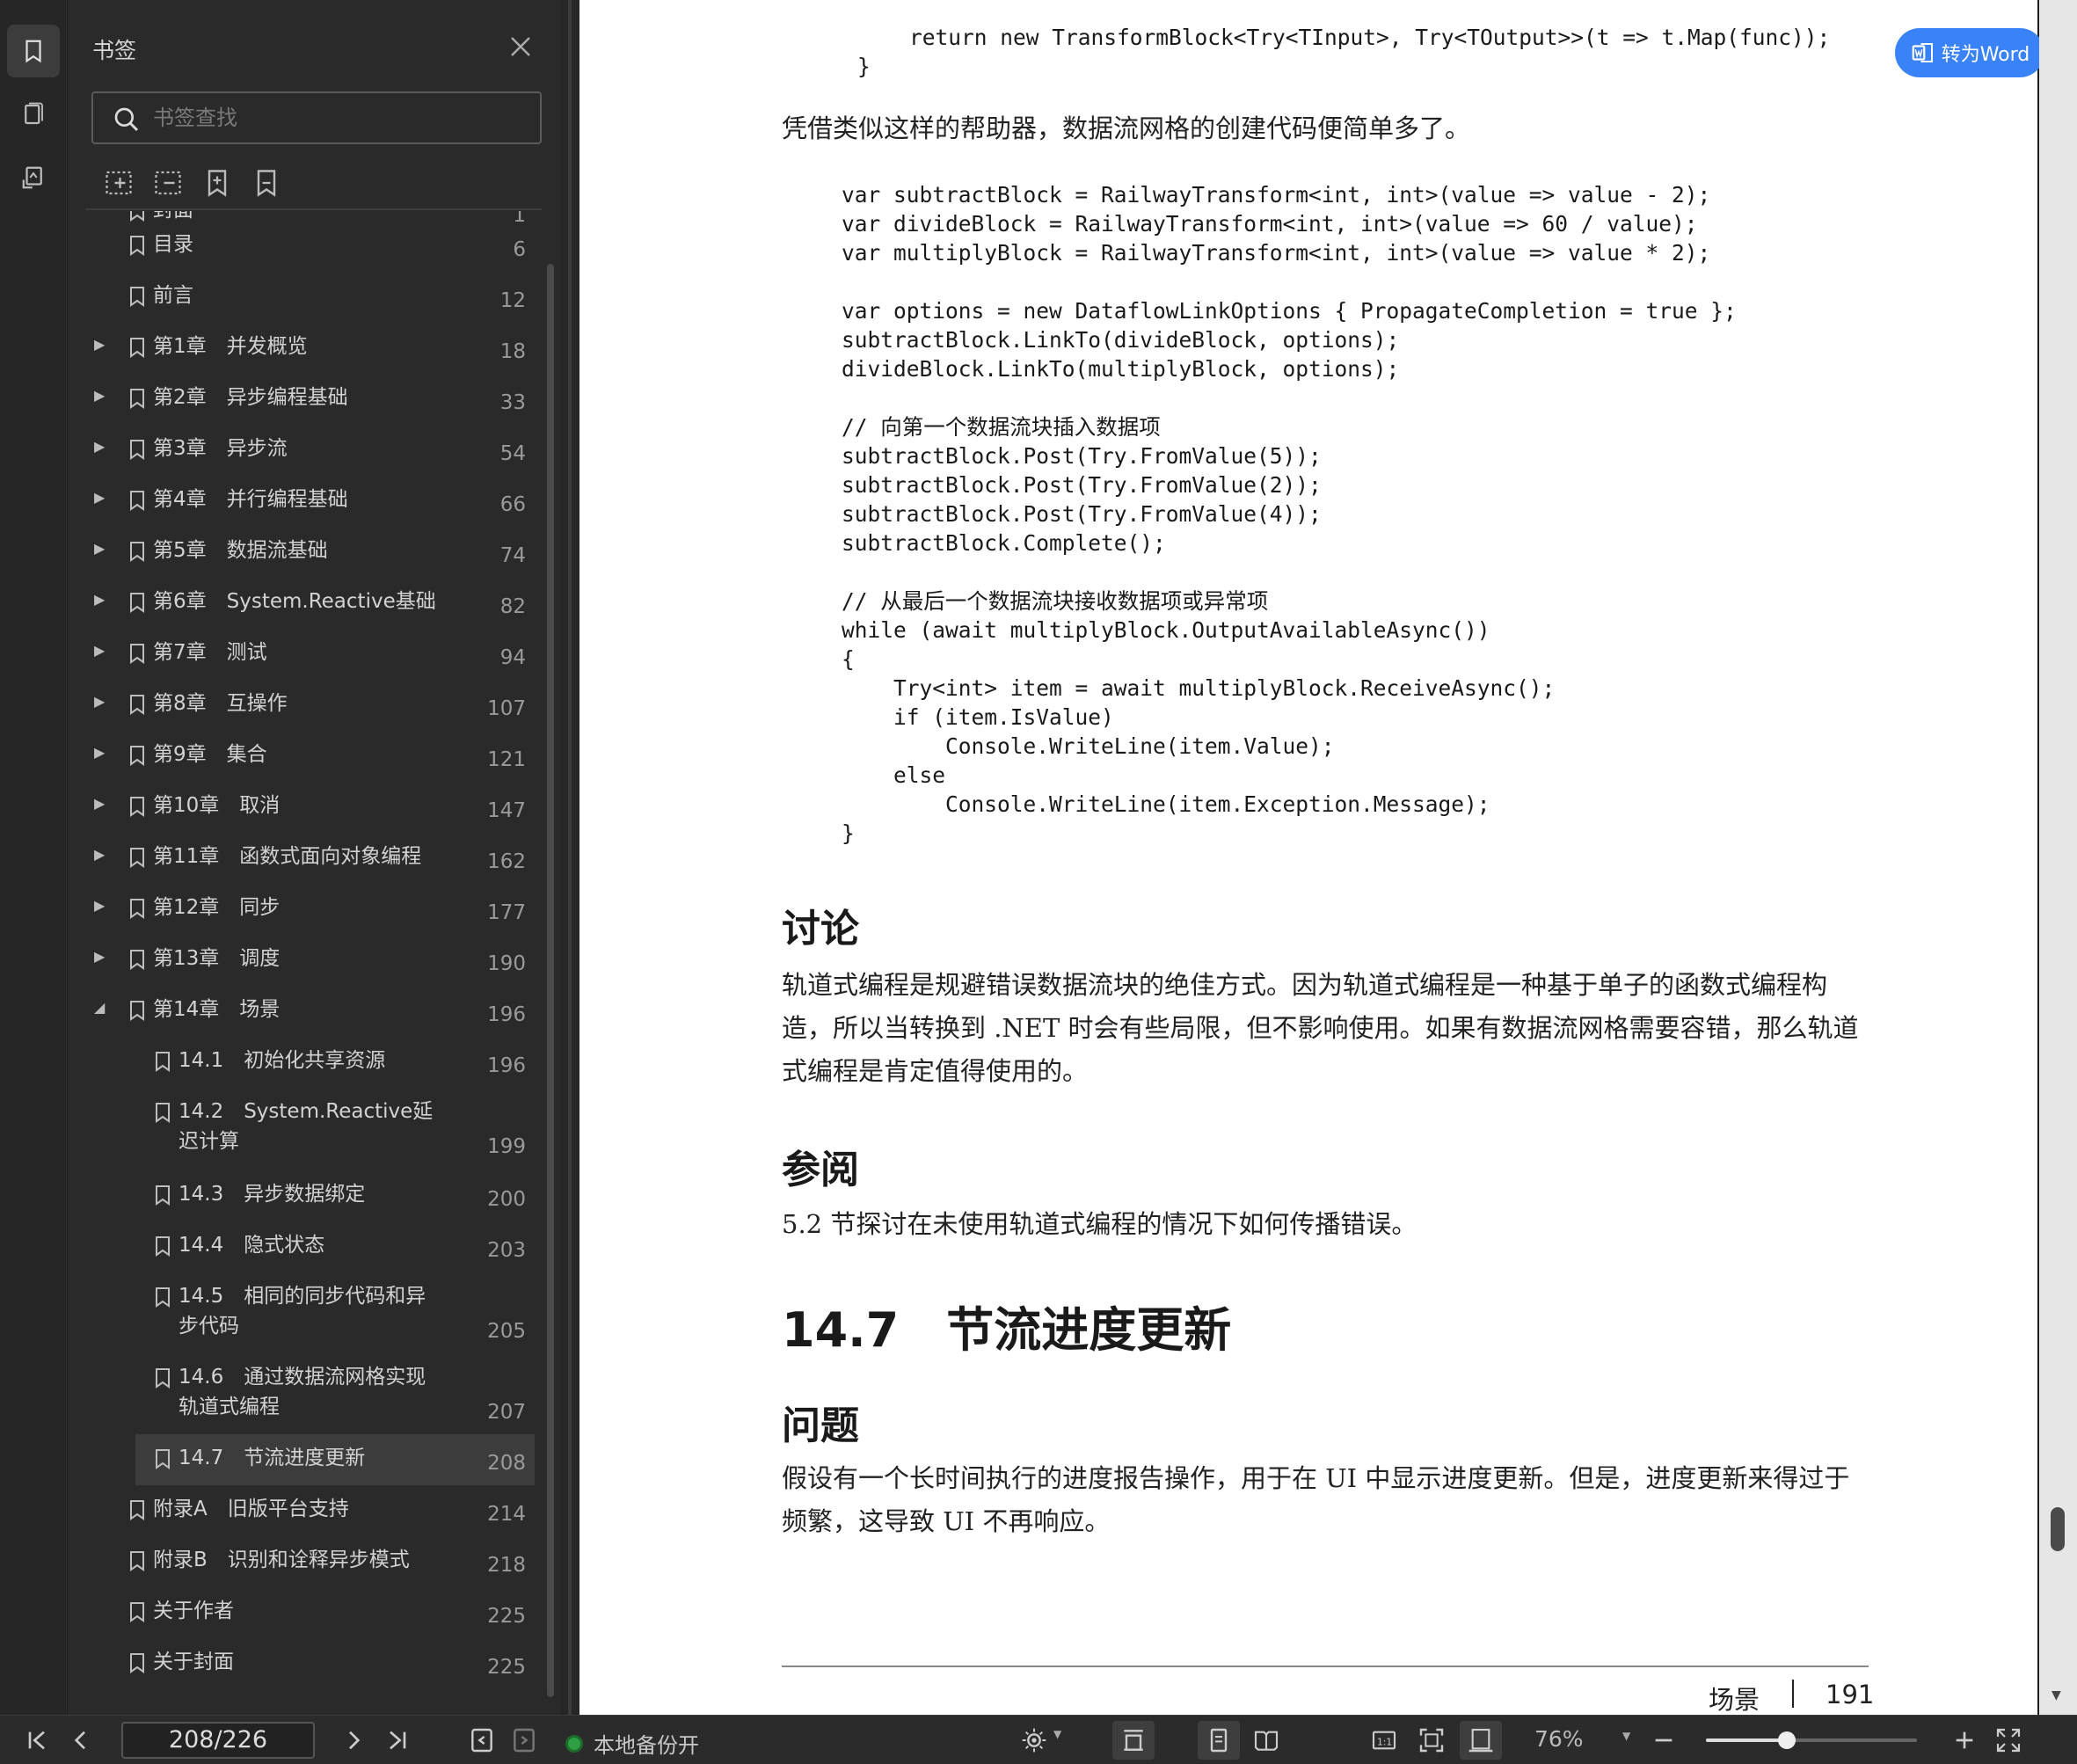  I want to click on bookmark-label: 第9章 集合, so click(210, 754).